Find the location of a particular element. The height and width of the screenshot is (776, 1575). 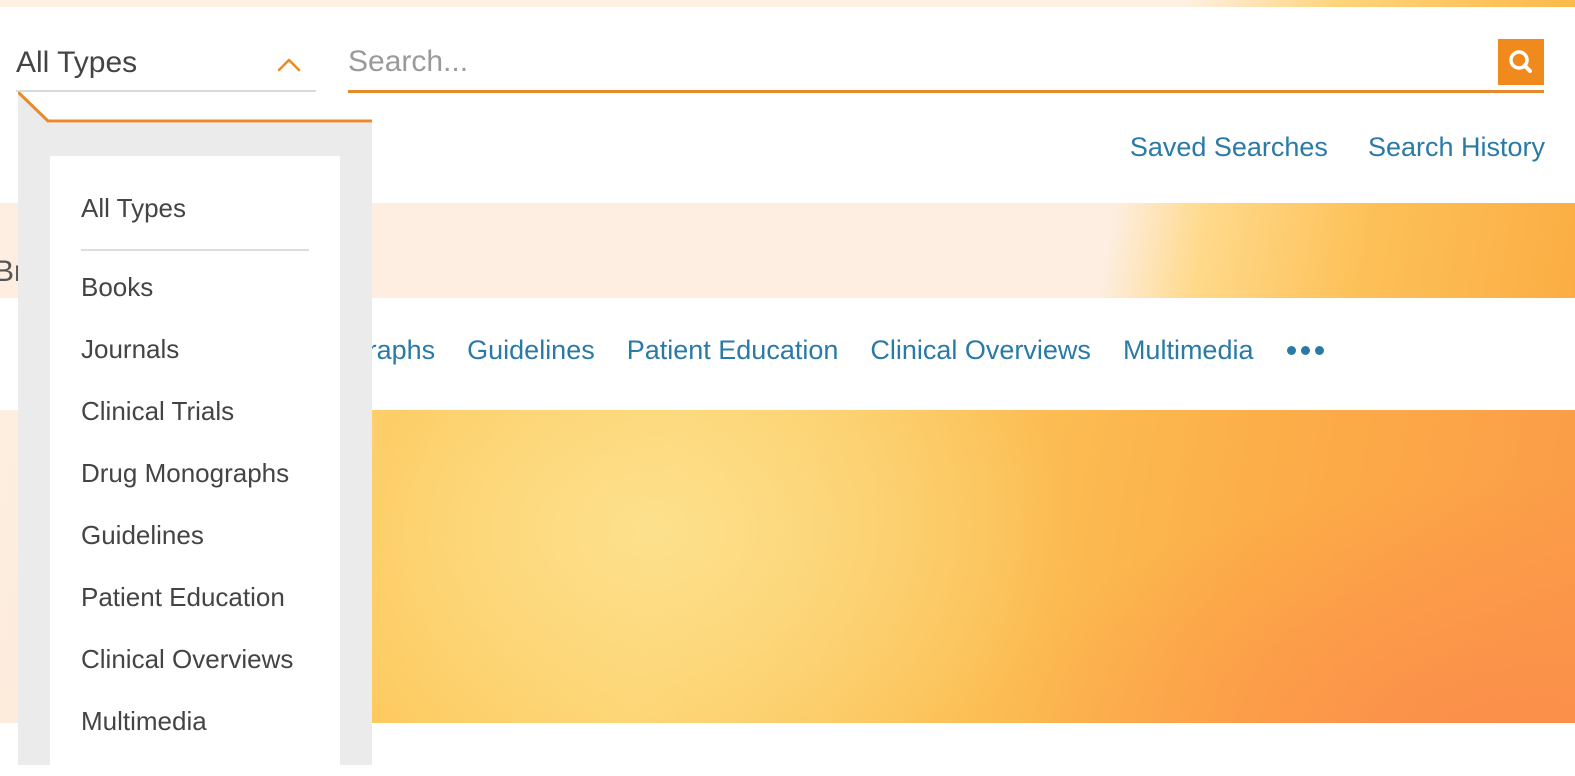

dropdown-option-guidelines: Guidelines is located at coordinates (142, 535).